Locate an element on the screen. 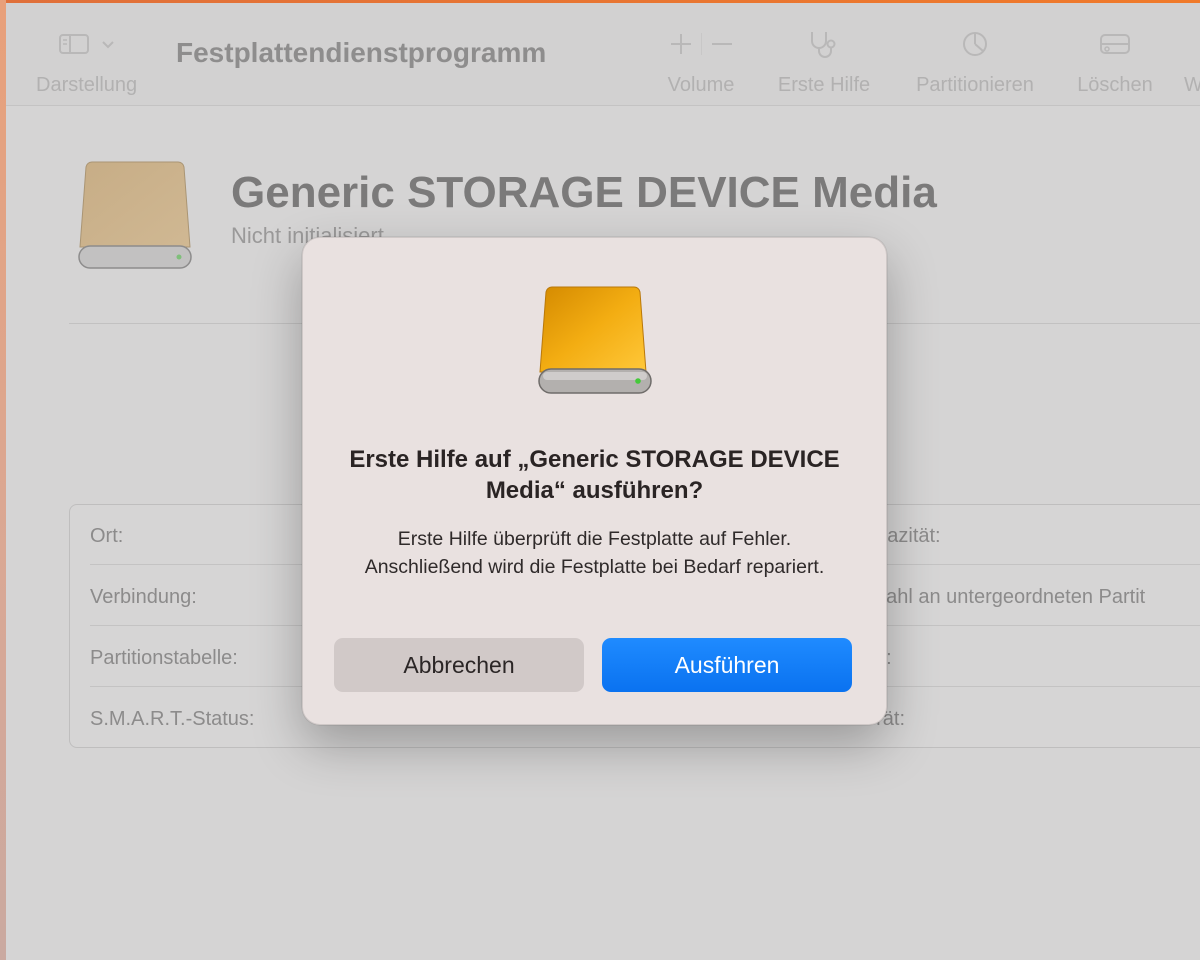  plus-icon is located at coordinates (680, 44).